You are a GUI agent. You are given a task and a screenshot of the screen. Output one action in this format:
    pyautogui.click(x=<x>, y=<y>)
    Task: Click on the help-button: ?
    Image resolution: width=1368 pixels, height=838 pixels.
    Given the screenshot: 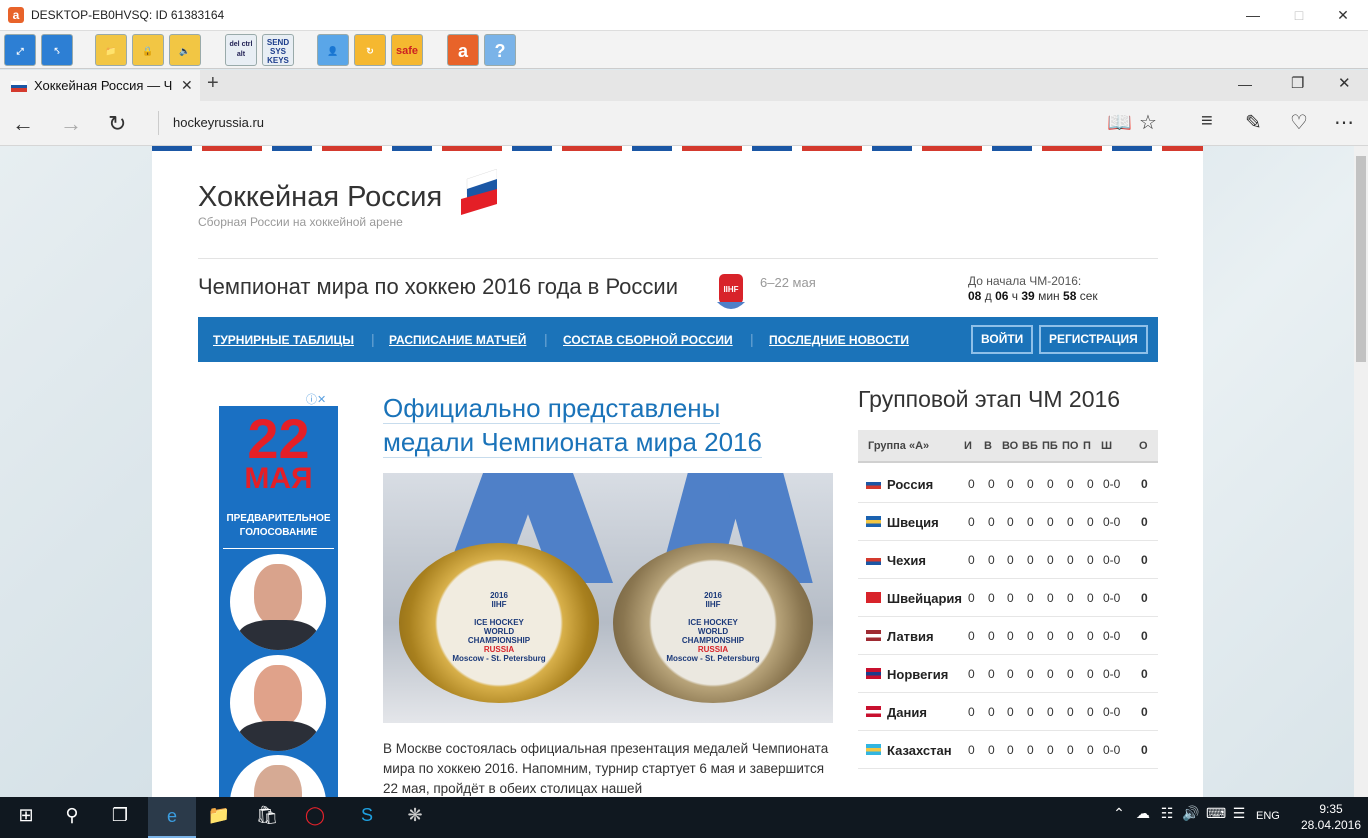 What is the action you would take?
    pyautogui.click(x=500, y=50)
    